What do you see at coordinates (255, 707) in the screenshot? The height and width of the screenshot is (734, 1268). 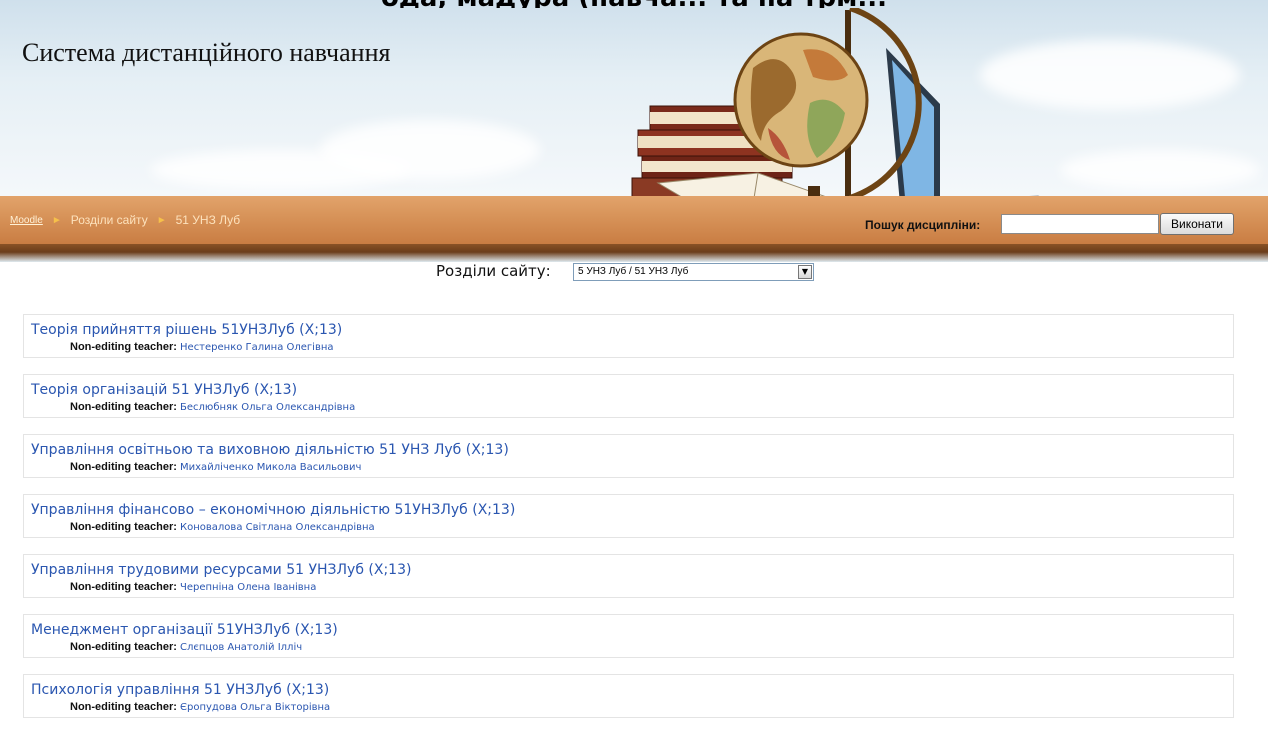 I see `teacher-name-link: Єропудова Ольга Вікторівна` at bounding box center [255, 707].